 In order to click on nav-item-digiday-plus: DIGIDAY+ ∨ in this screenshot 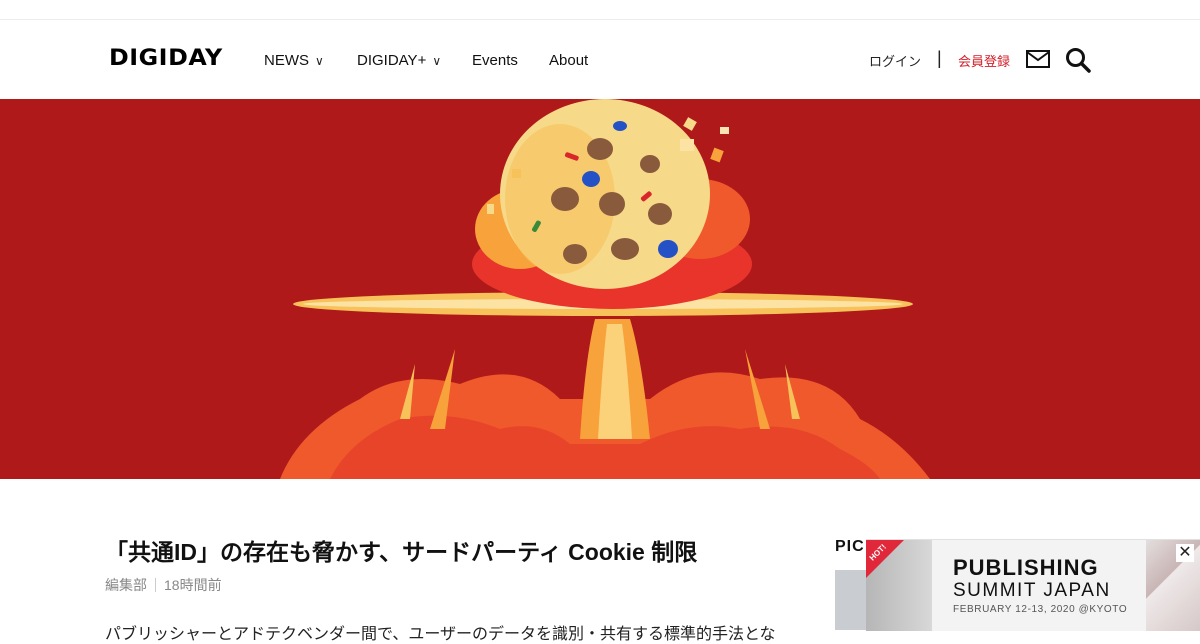, I will do `click(399, 60)`.